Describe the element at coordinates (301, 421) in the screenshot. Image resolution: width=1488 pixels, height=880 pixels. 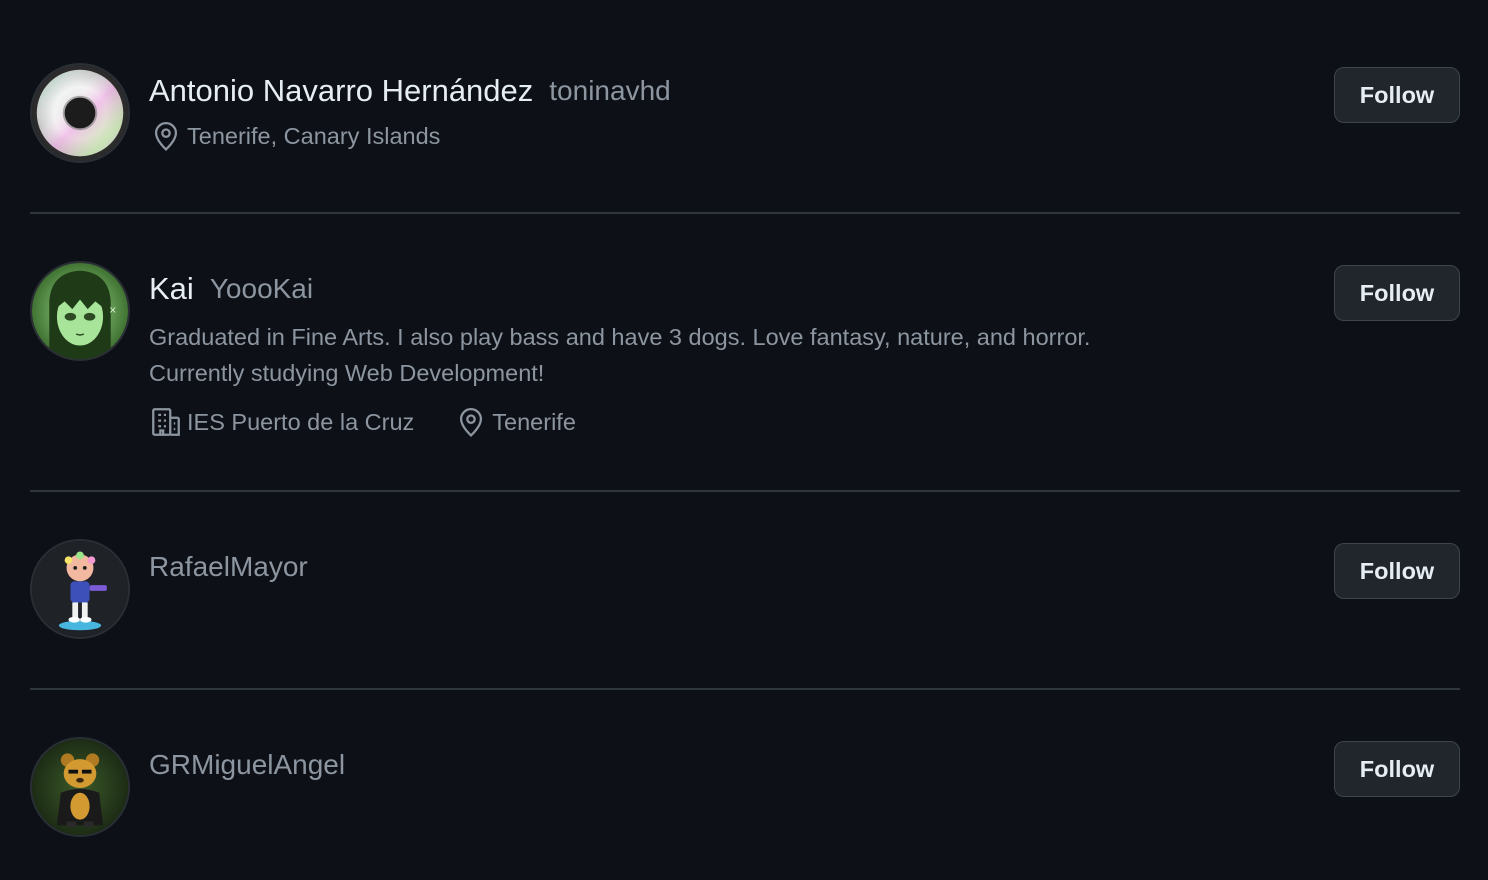
I see `company-text: IES Puerto de la Cruz` at that location.